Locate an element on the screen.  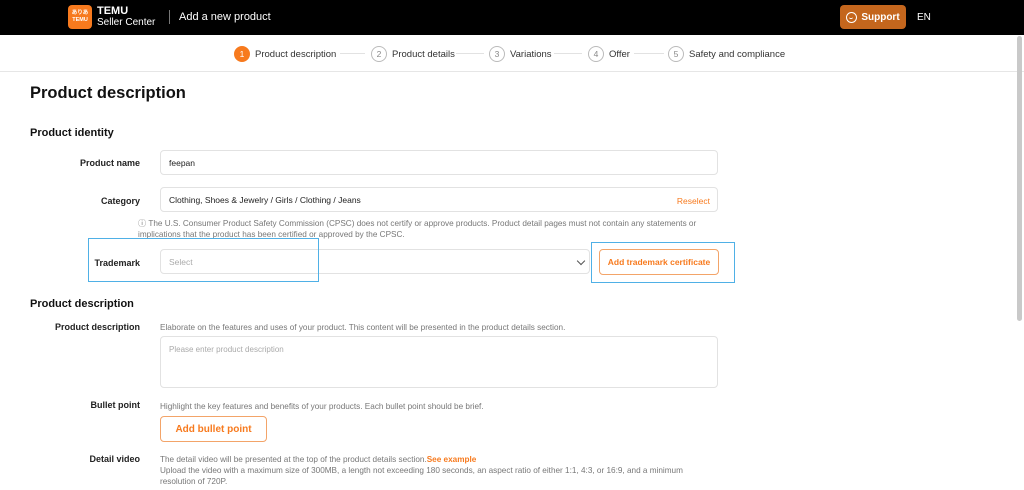
step-number: 4 is located at coordinates (596, 54).